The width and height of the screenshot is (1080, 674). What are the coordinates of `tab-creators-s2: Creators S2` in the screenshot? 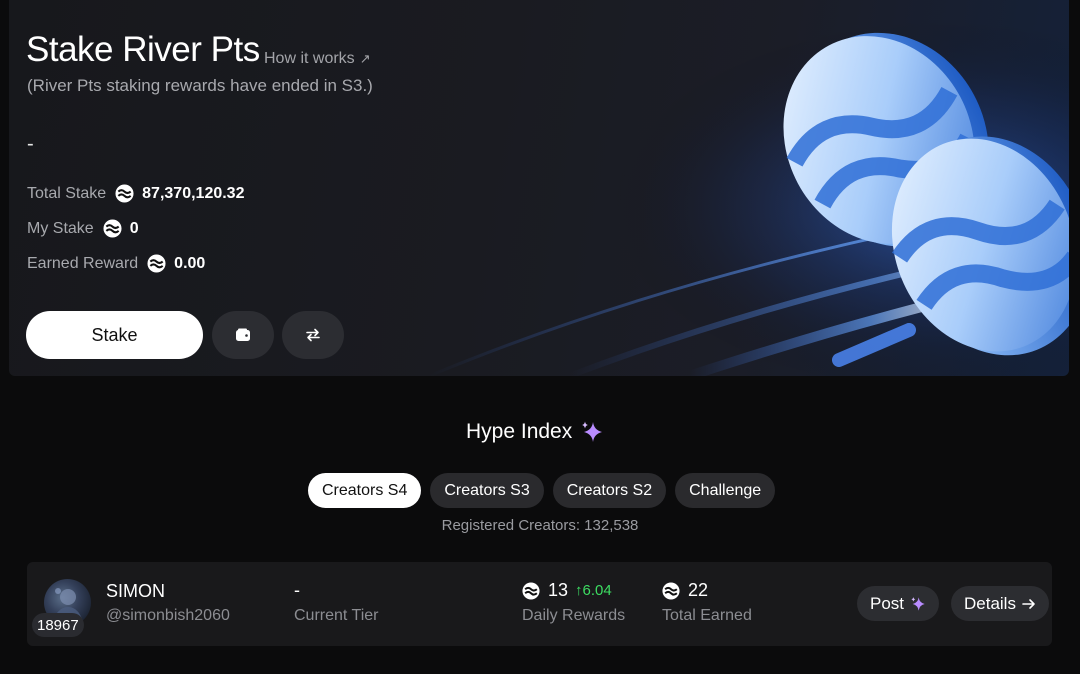 It's located at (609, 490).